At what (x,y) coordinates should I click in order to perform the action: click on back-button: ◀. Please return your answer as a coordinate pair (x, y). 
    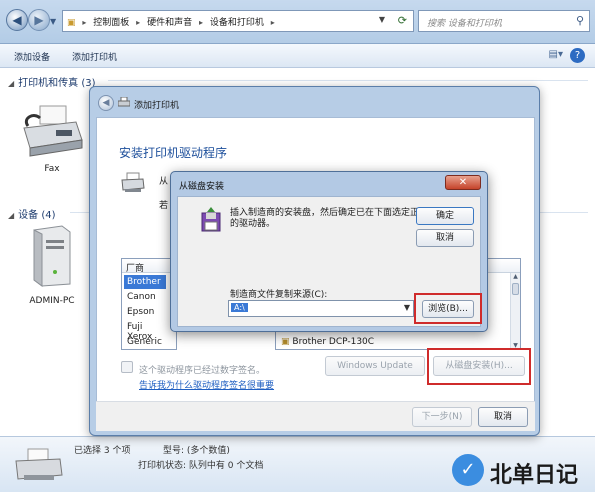
    Looking at the image, I should click on (17, 20).